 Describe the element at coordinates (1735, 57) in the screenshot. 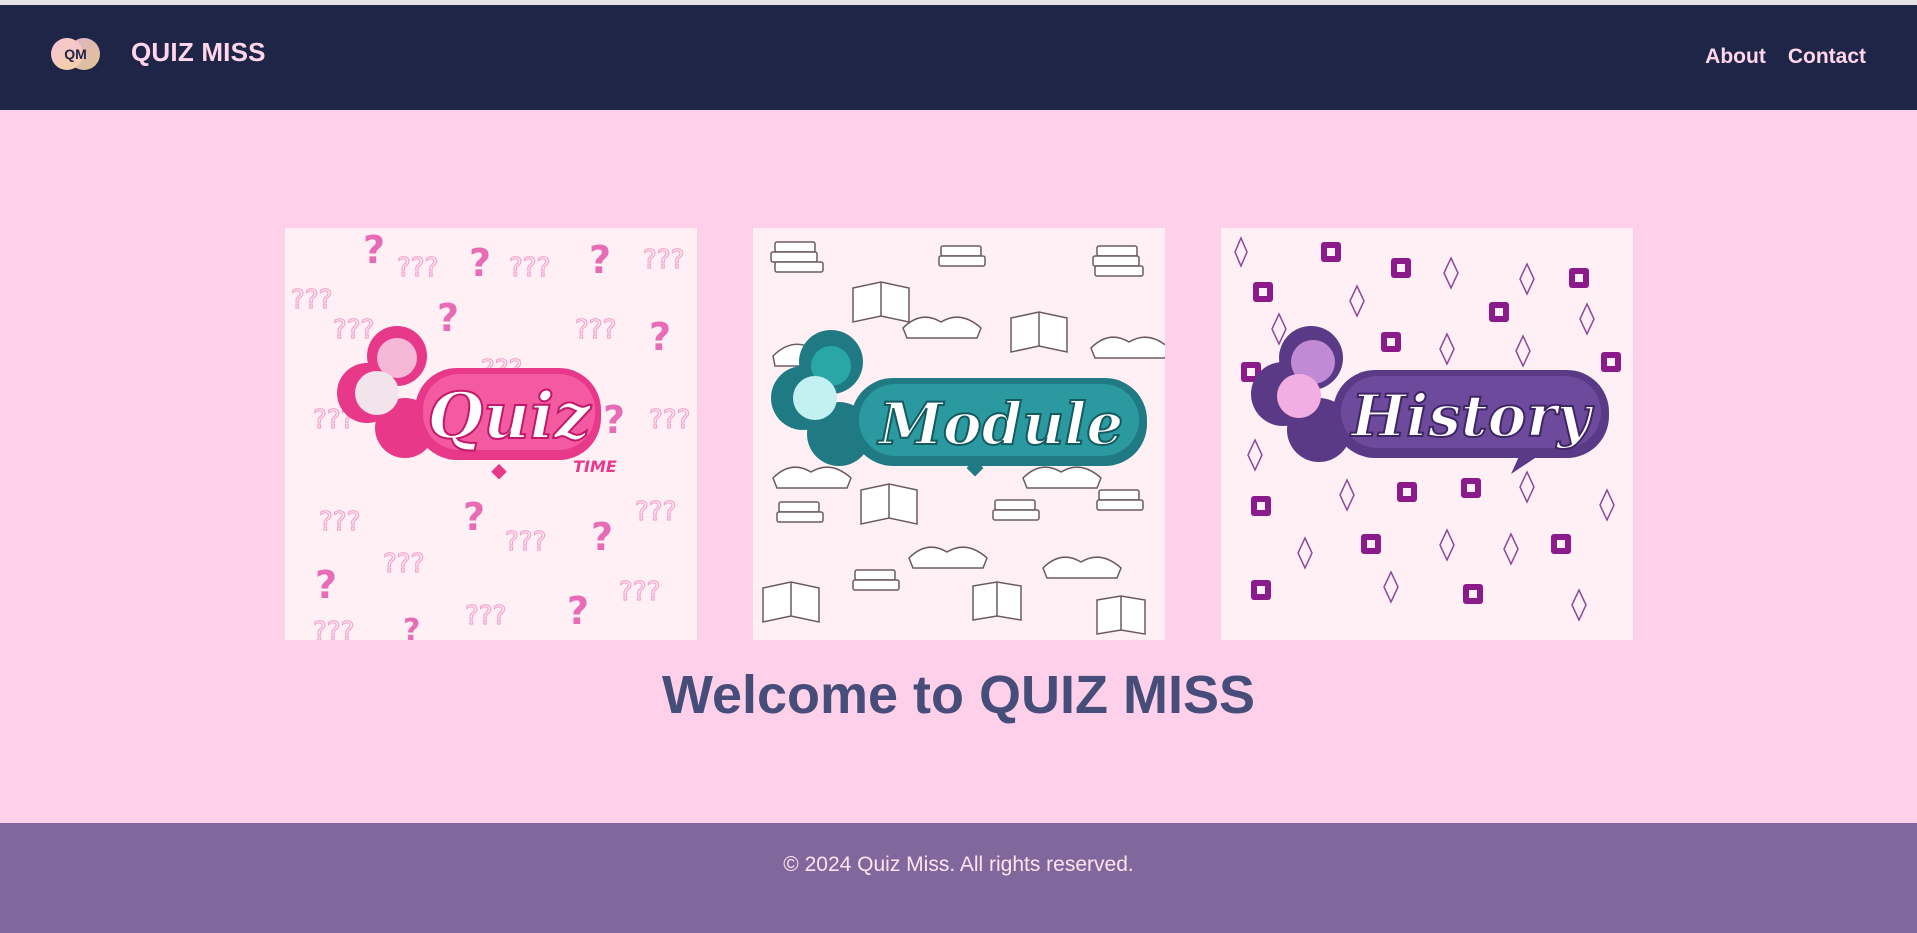

I see `nav-about-link: About` at that location.